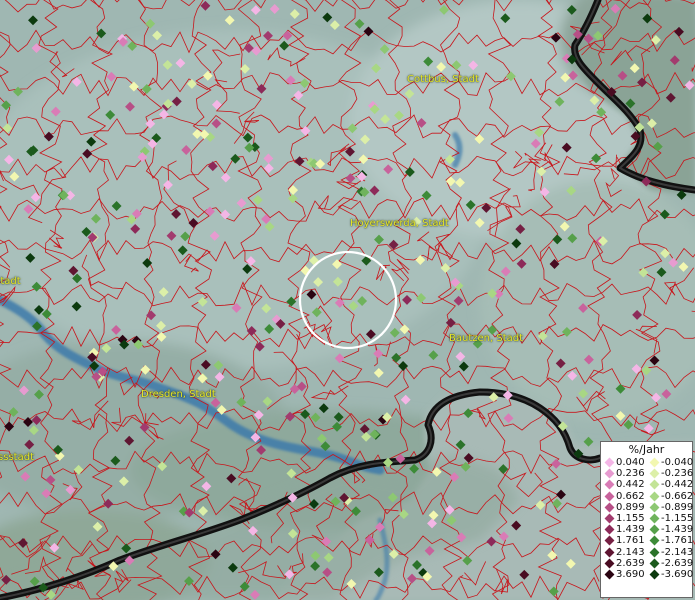 The height and width of the screenshot is (600, 695). Describe the element at coordinates (630, 563) in the screenshot. I see `legend-value: 2.639` at that location.